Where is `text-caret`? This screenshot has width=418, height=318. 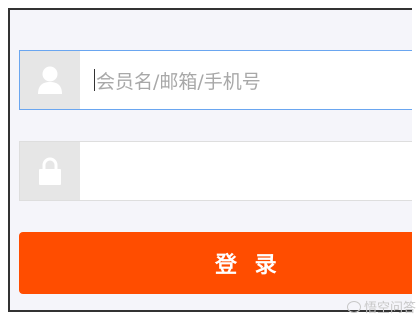 text-caret is located at coordinates (94, 80).